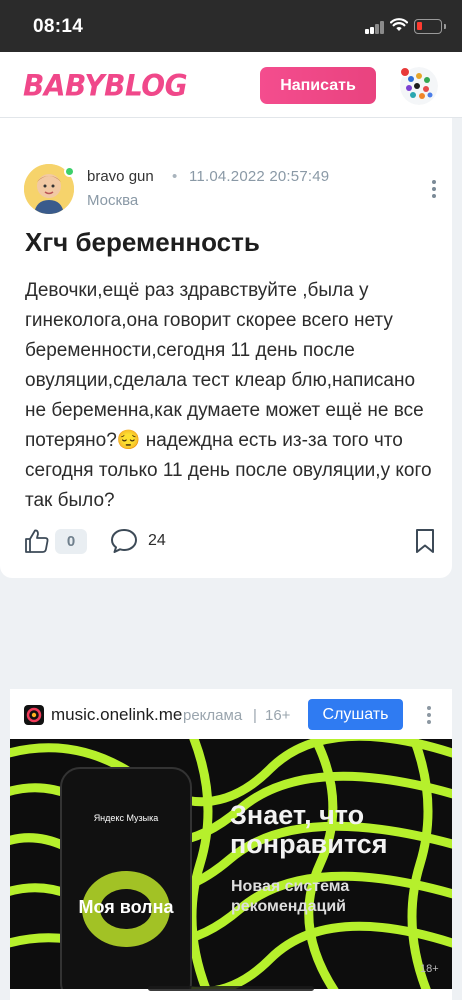 The height and width of the screenshot is (1000, 462). What do you see at coordinates (318, 85) in the screenshot?
I see `write-post-button: Написать` at bounding box center [318, 85].